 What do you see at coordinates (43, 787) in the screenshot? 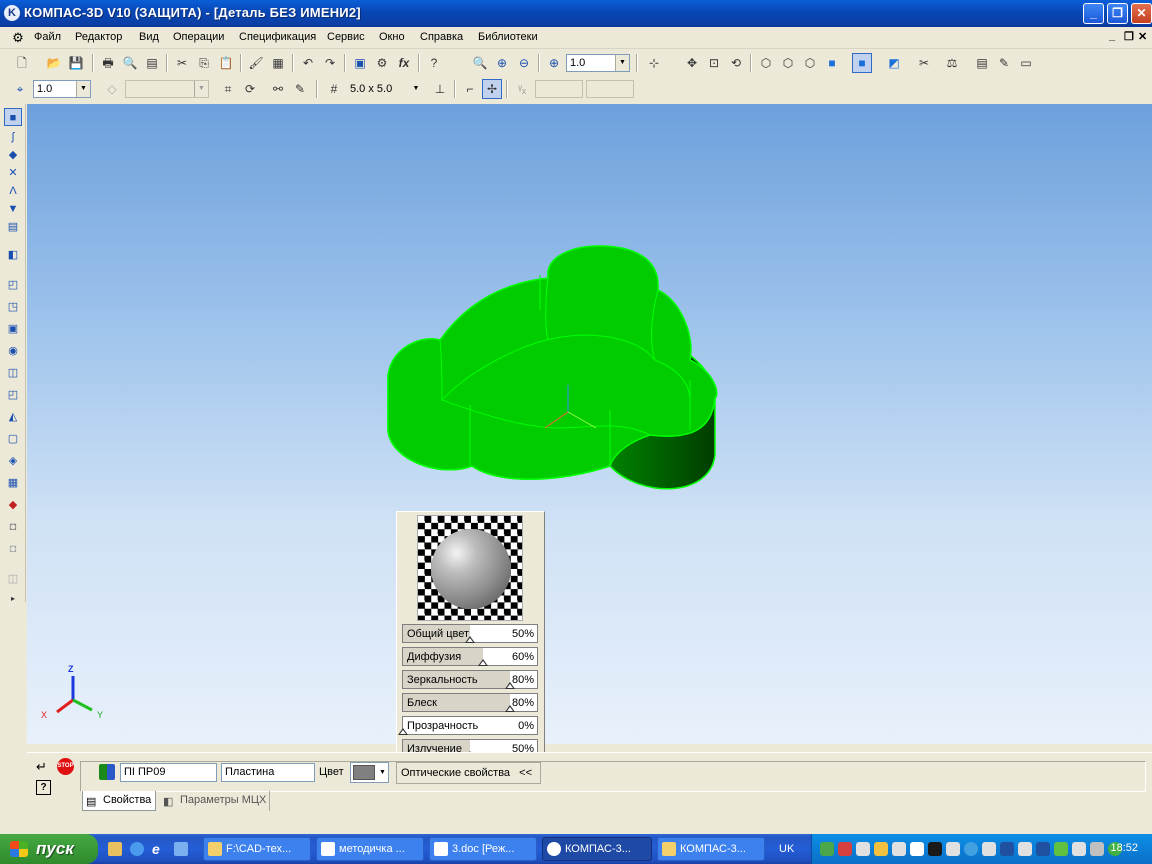
I see `help-icon: ?` at bounding box center [43, 787].